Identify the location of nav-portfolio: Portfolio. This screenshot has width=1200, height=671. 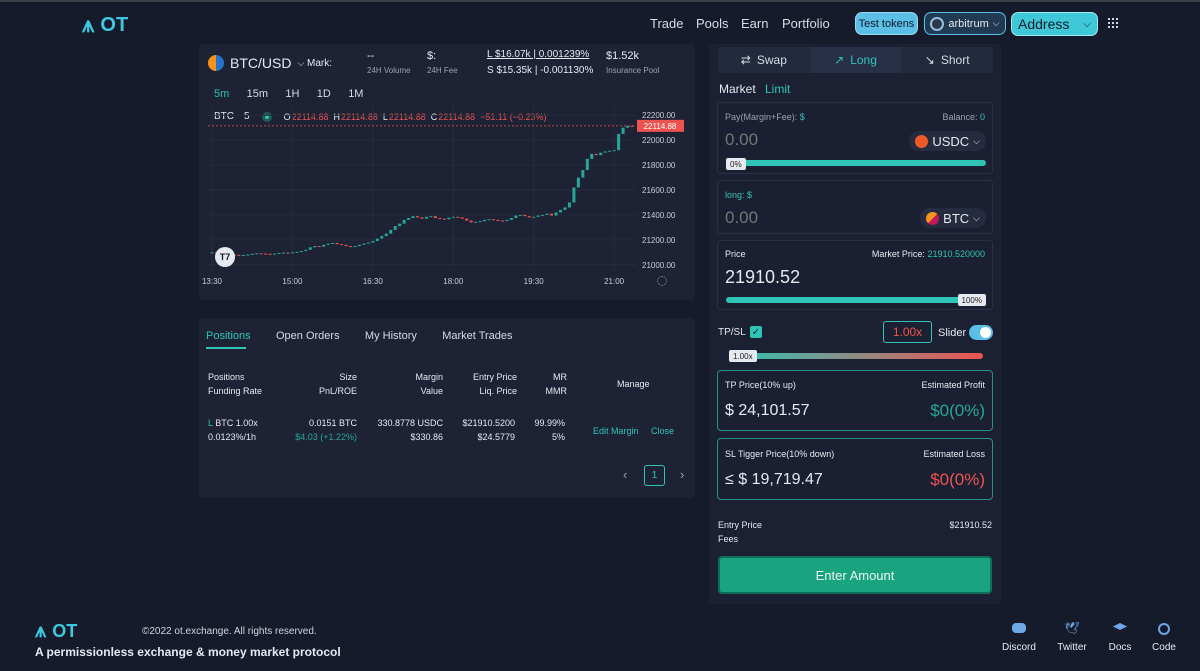
(806, 23).